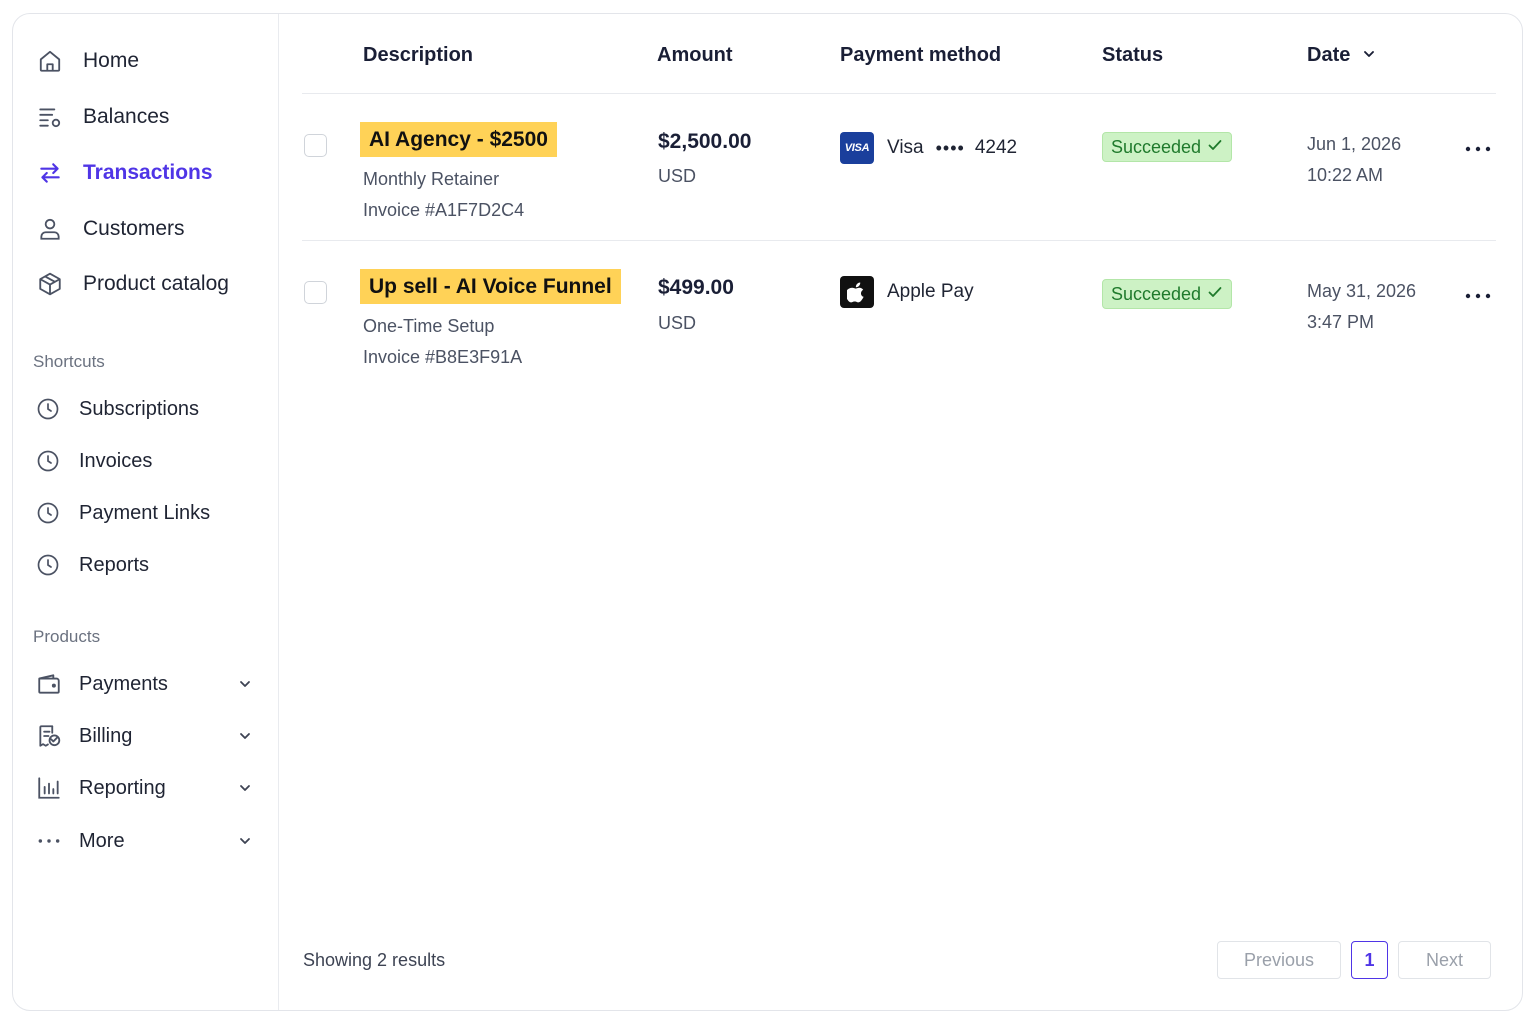 The width and height of the screenshot is (1536, 1024). Describe the element at coordinates (134, 228) in the screenshot. I see `sidebar-item-label: Customers` at that location.